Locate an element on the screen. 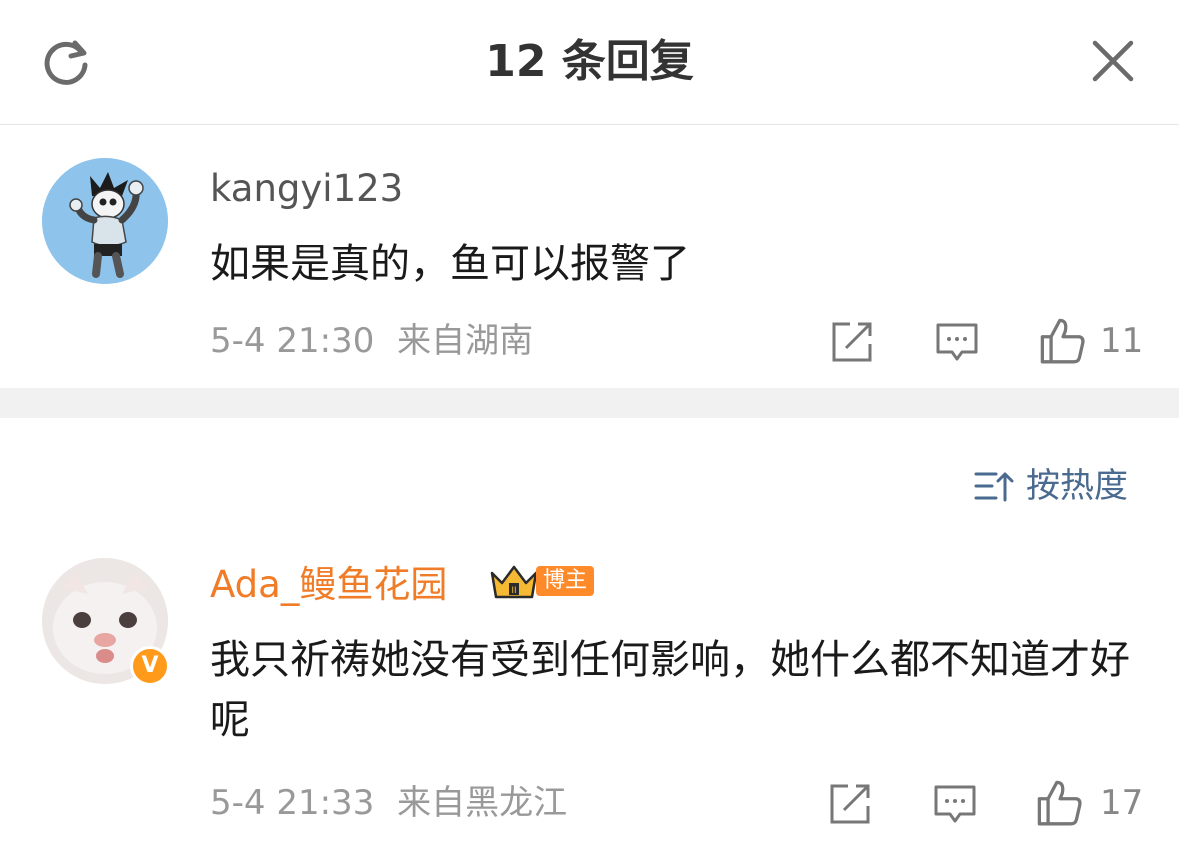  blogger-badge: II 博主 is located at coordinates (541, 581).